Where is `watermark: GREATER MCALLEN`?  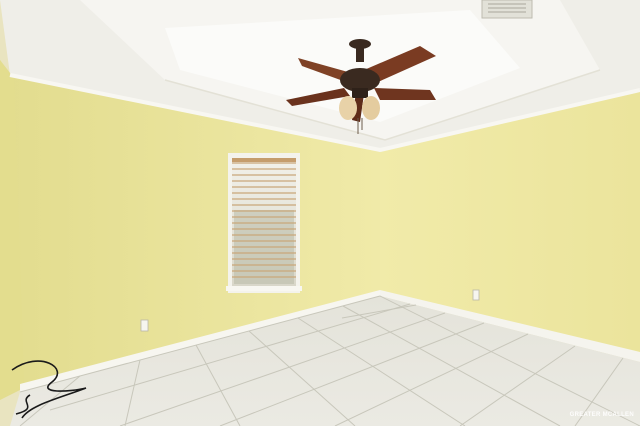 watermark: GREATER MCALLEN is located at coordinates (602, 415).